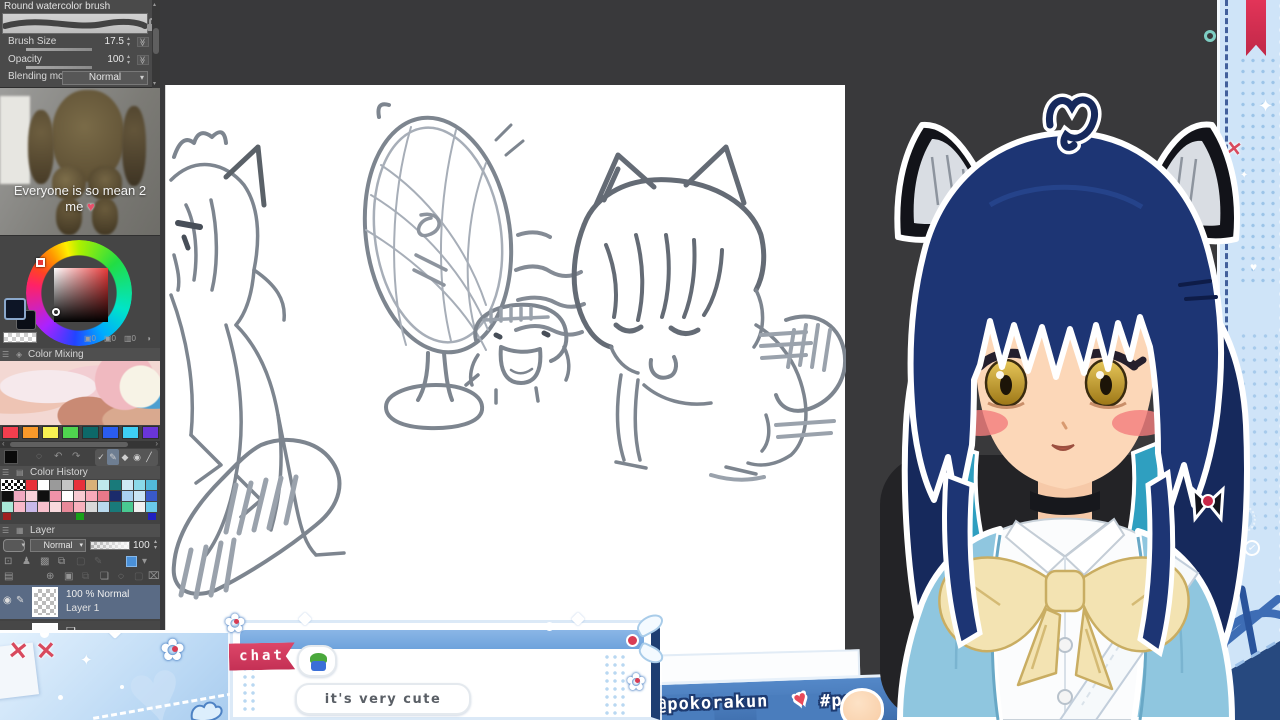  Describe the element at coordinates (113, 457) in the screenshot. I see `pen-tool: ✎` at that location.